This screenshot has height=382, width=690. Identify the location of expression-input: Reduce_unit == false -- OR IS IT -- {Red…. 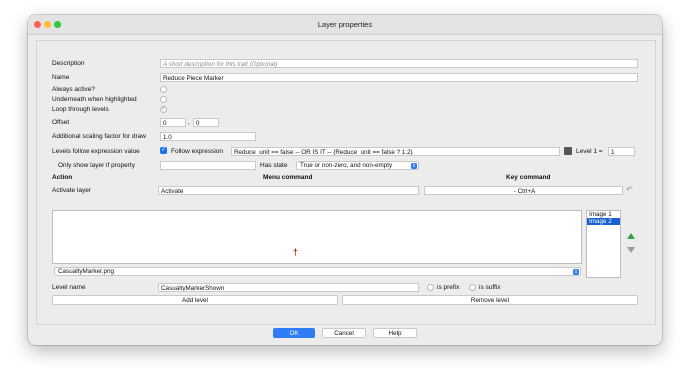
(395, 151).